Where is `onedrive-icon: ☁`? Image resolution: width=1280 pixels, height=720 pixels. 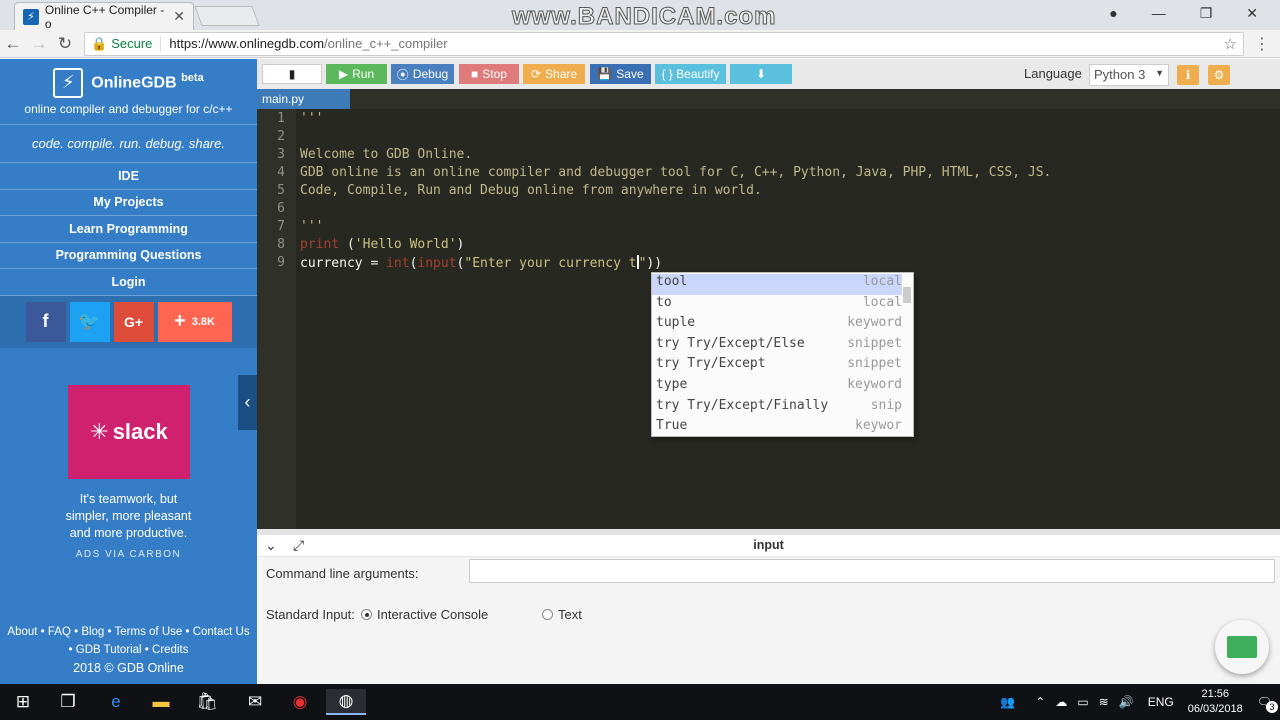
onedrive-icon: ☁ is located at coordinates (1061, 702).